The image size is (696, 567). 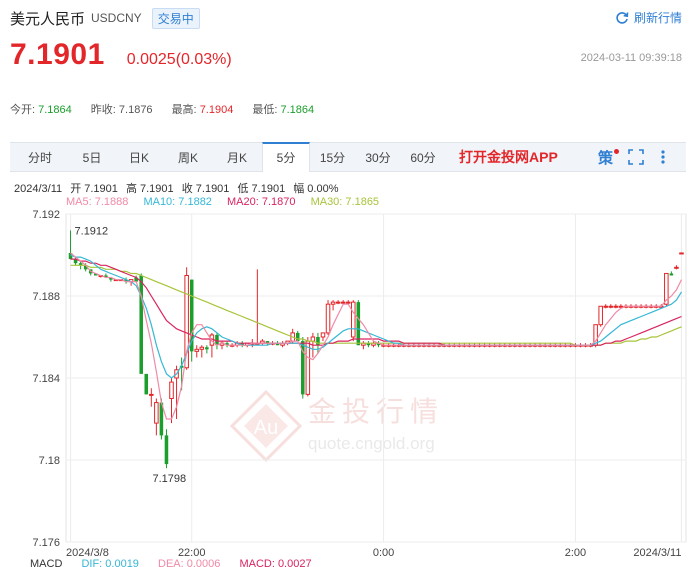 What do you see at coordinates (275, 562) in the screenshot?
I see `macd-value: MACD: 0.0027` at bounding box center [275, 562].